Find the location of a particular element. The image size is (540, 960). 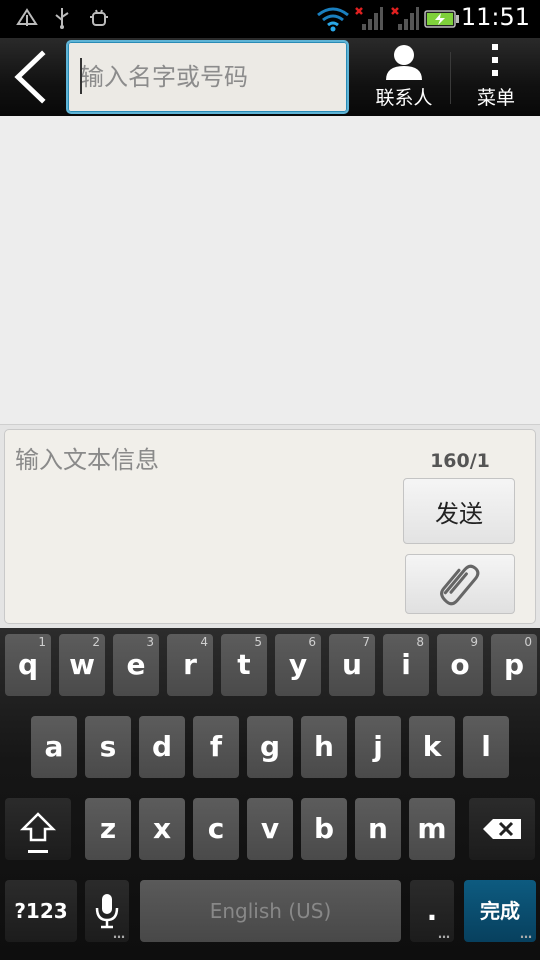

attach-button is located at coordinates (460, 584).